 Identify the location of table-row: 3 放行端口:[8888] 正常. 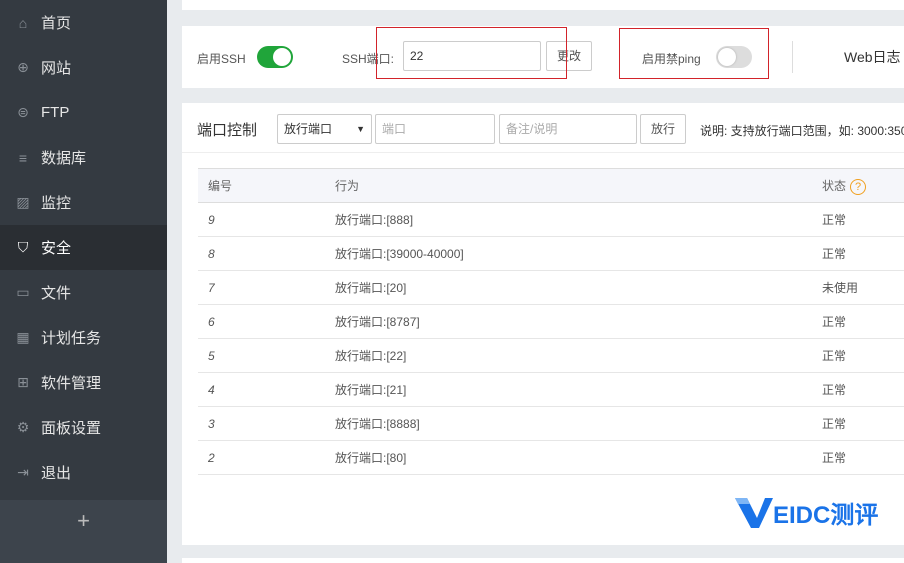
(551, 423).